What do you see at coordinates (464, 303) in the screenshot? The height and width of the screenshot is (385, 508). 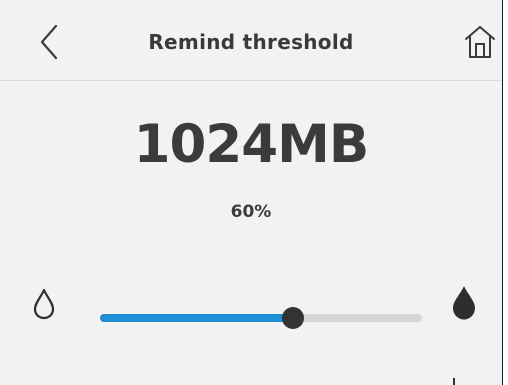 I see `water-drop-filled-icon` at bounding box center [464, 303].